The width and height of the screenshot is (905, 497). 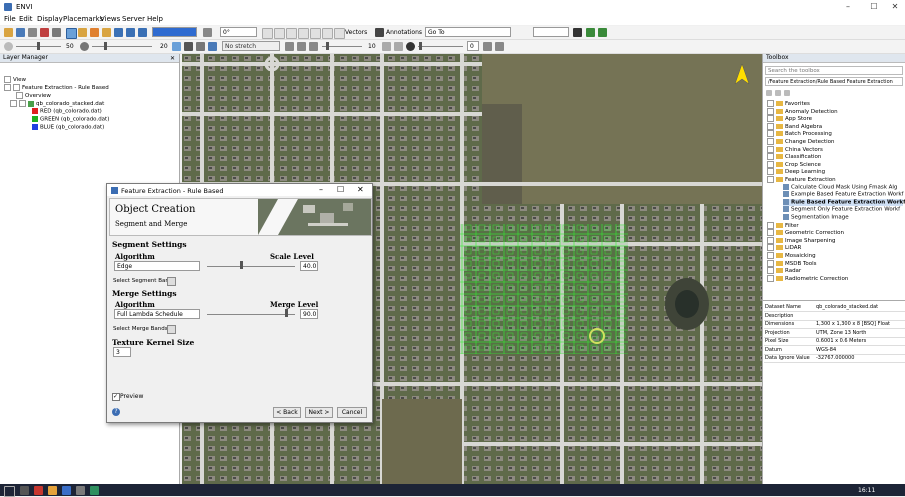 What do you see at coordinates (267, 33) in the screenshot?
I see `grid-icon` at bounding box center [267, 33].